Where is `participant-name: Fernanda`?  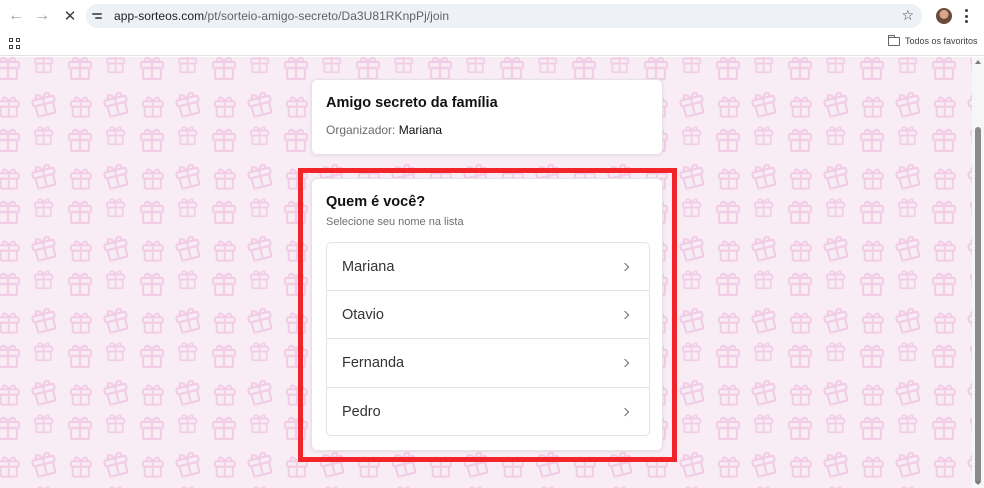 participant-name: Fernanda is located at coordinates (373, 362).